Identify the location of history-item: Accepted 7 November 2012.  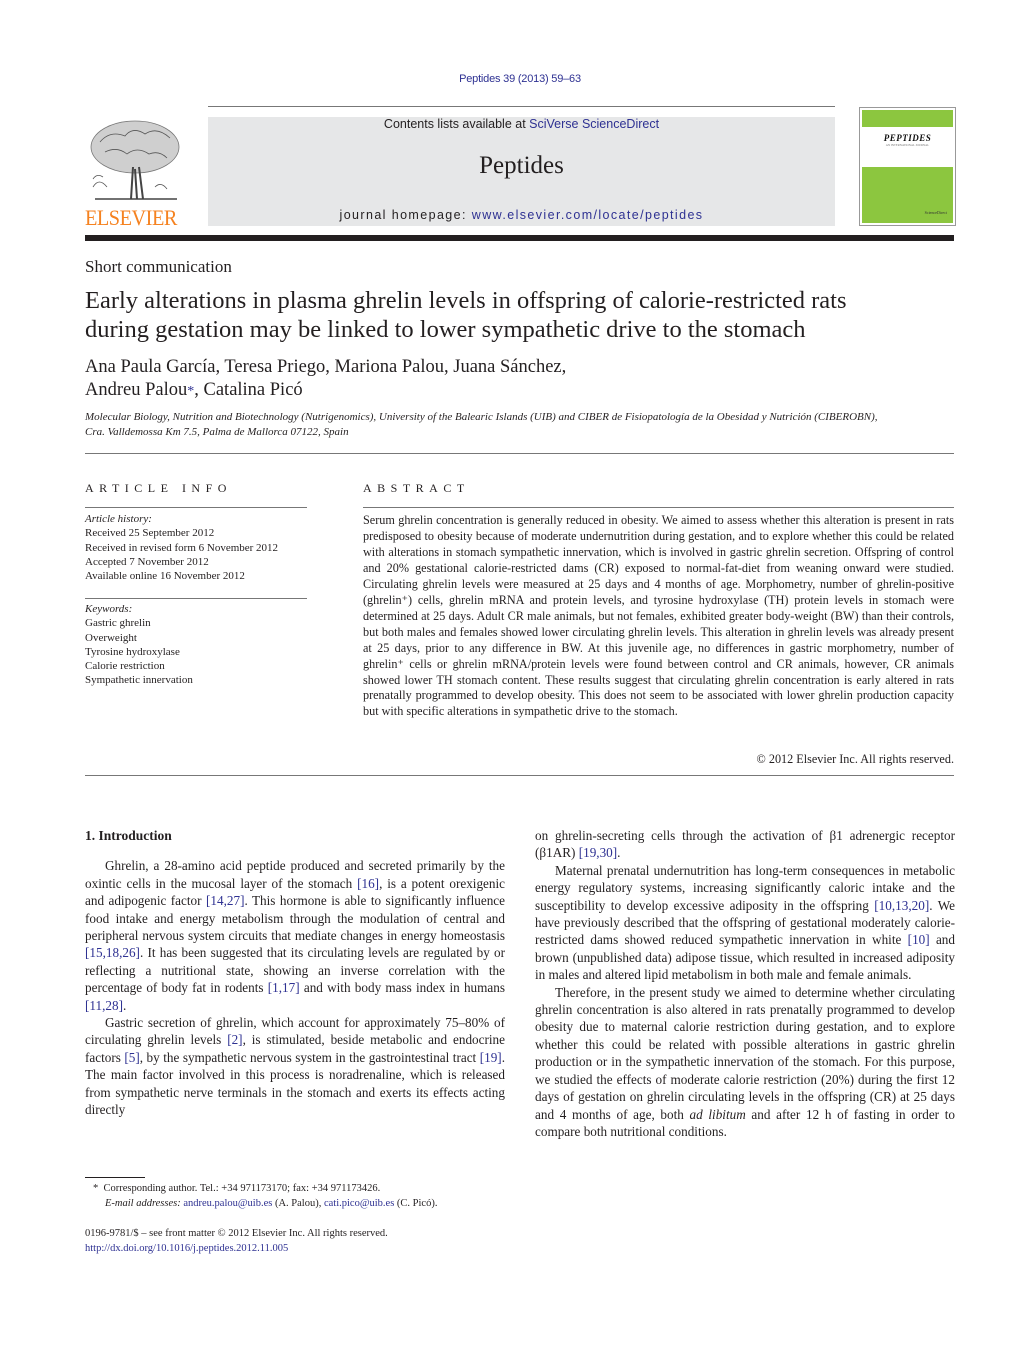
(147, 561).